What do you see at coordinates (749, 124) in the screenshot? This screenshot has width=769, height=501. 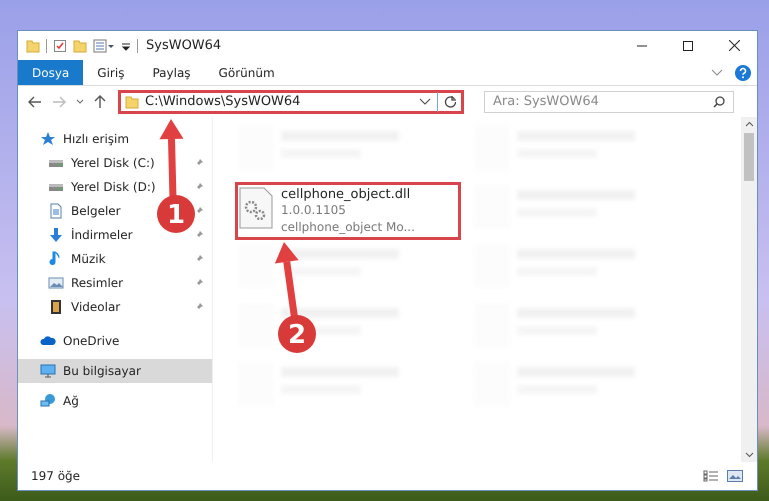 I see `scroll-up-icon` at bounding box center [749, 124].